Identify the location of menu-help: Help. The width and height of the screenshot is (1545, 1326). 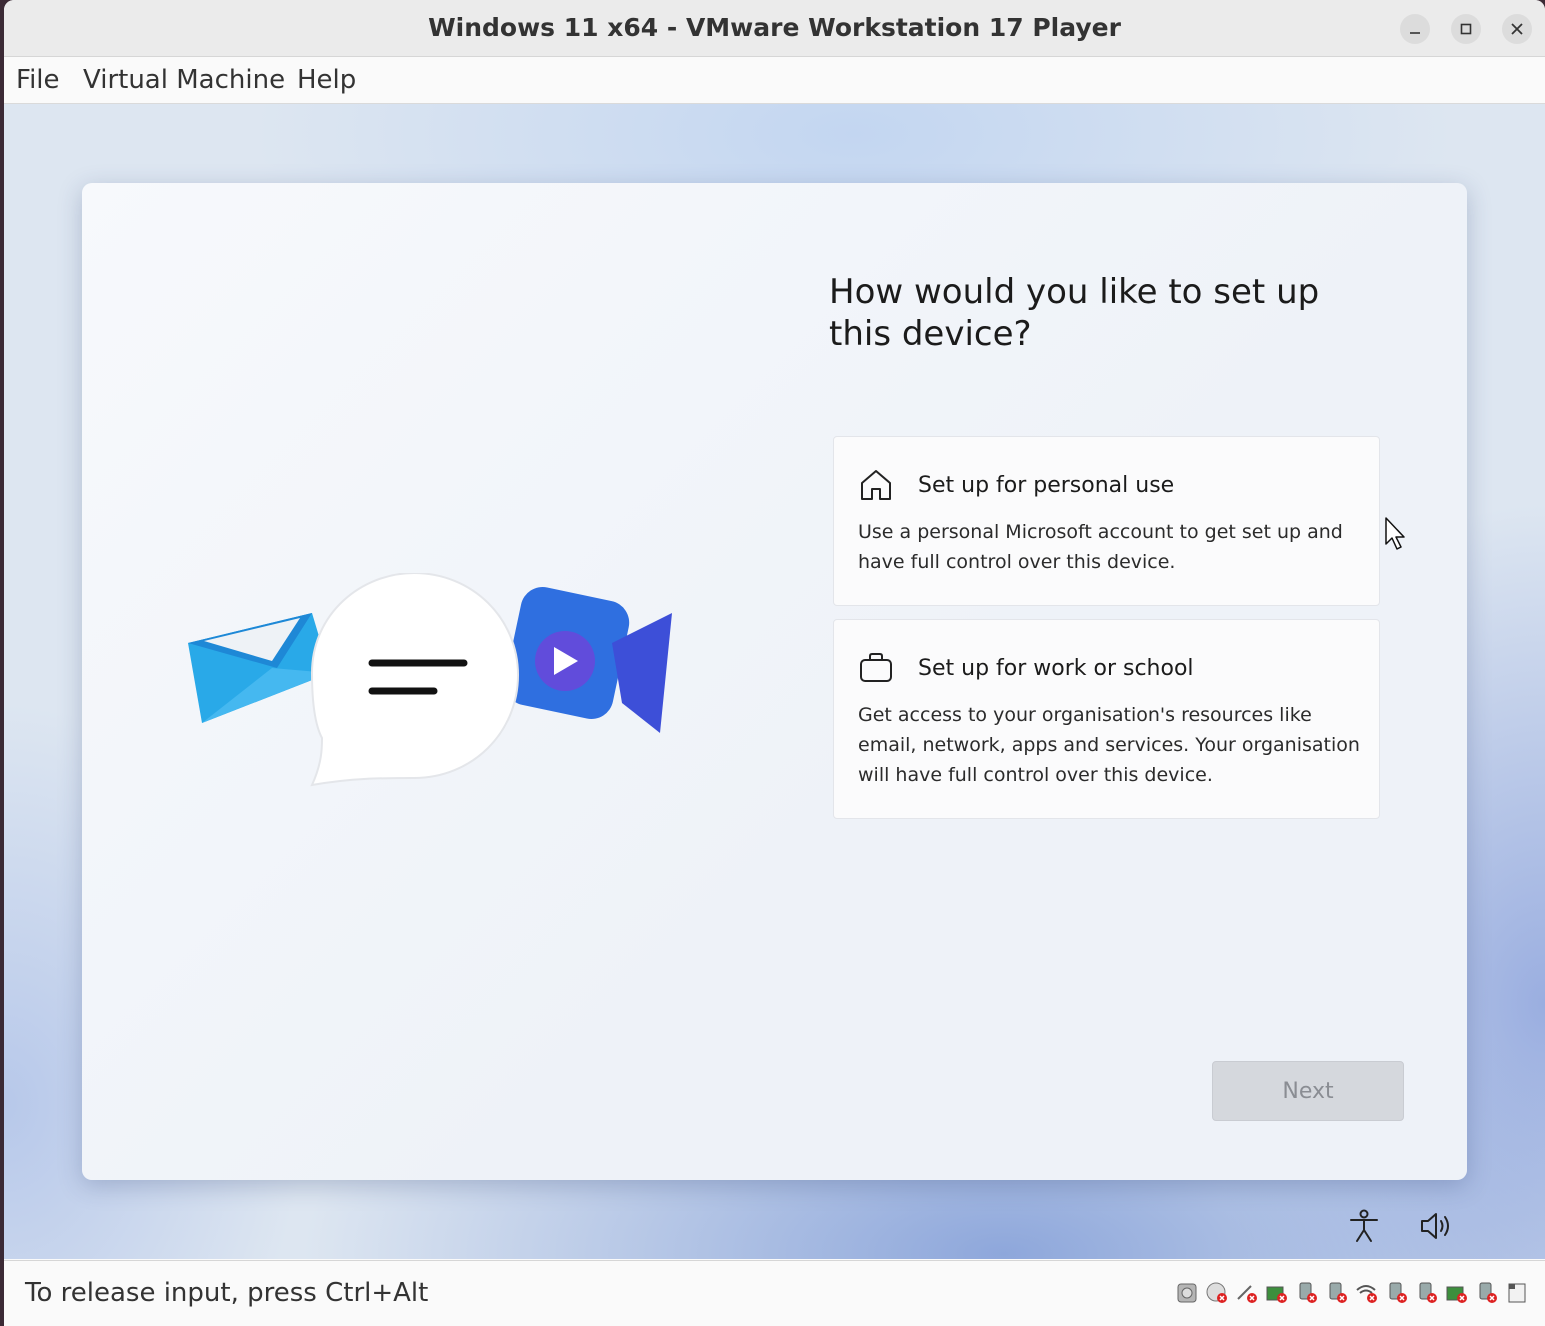
(326, 80).